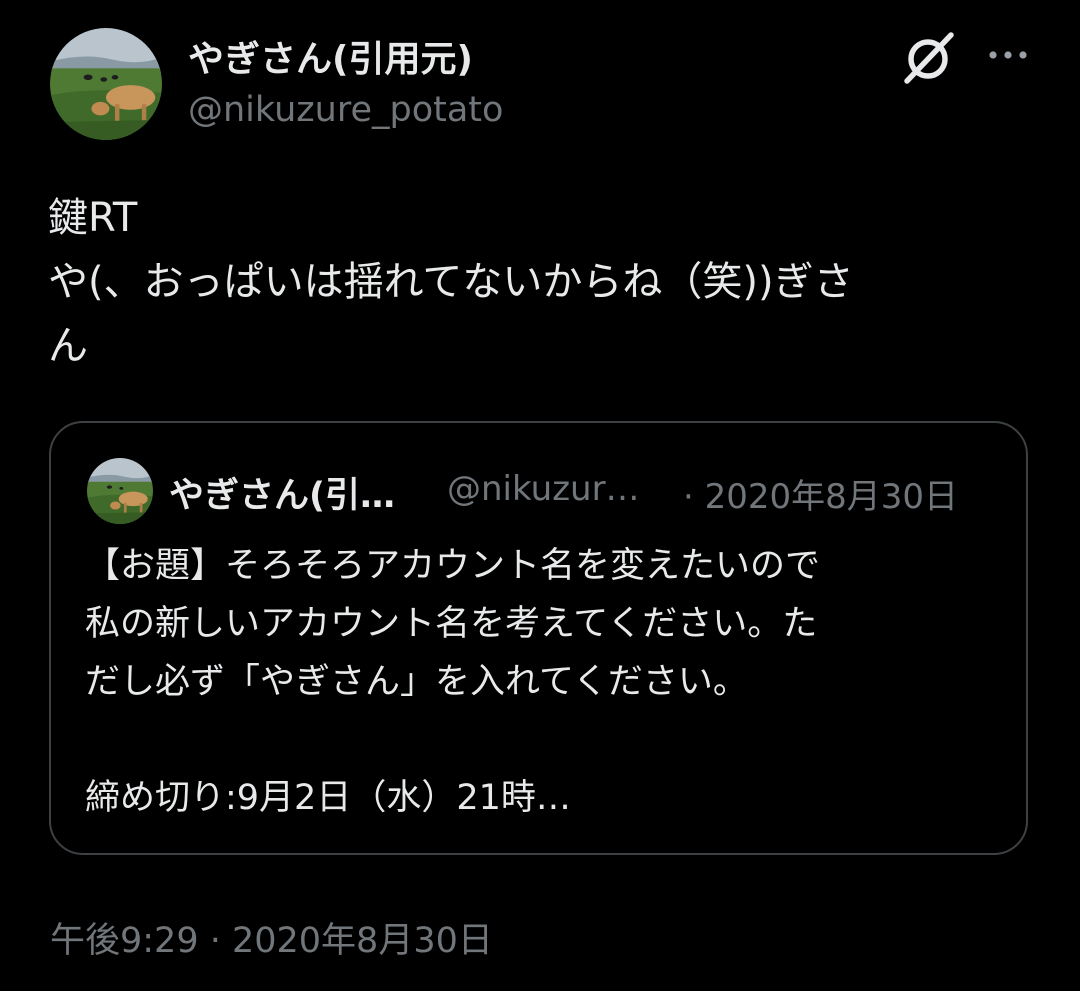 The width and height of the screenshot is (1080, 991). I want to click on author-avatar, so click(106, 84).